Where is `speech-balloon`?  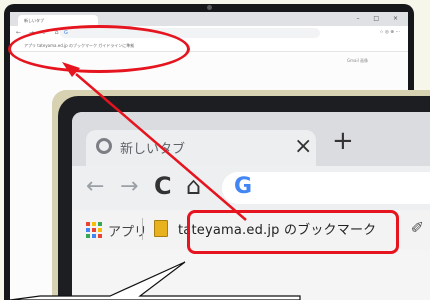 speech-balloon is located at coordinates (155, 280).